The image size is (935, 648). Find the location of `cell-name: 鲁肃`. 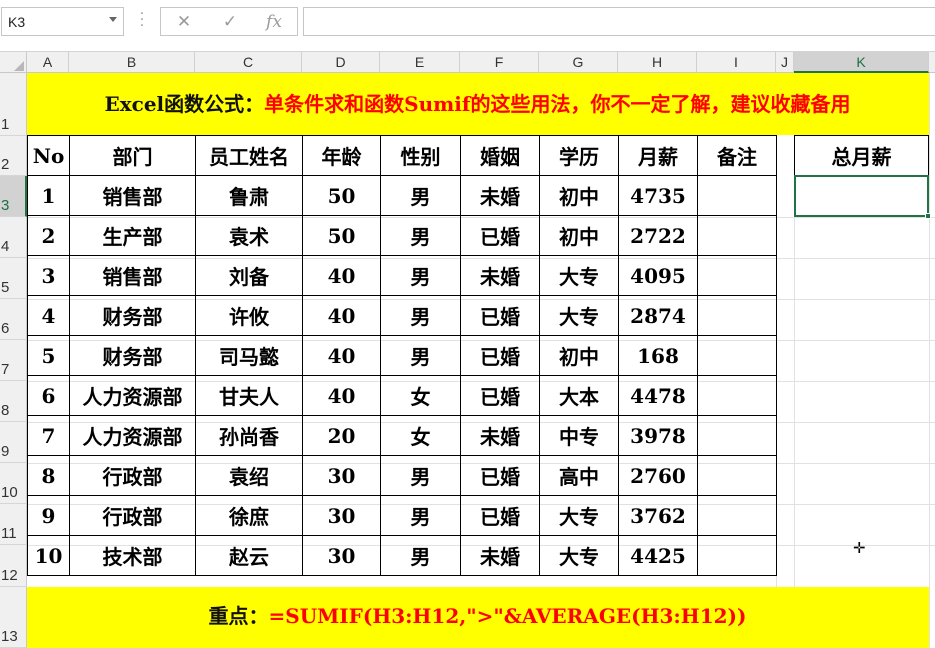

cell-name: 鲁肃 is located at coordinates (249, 195).